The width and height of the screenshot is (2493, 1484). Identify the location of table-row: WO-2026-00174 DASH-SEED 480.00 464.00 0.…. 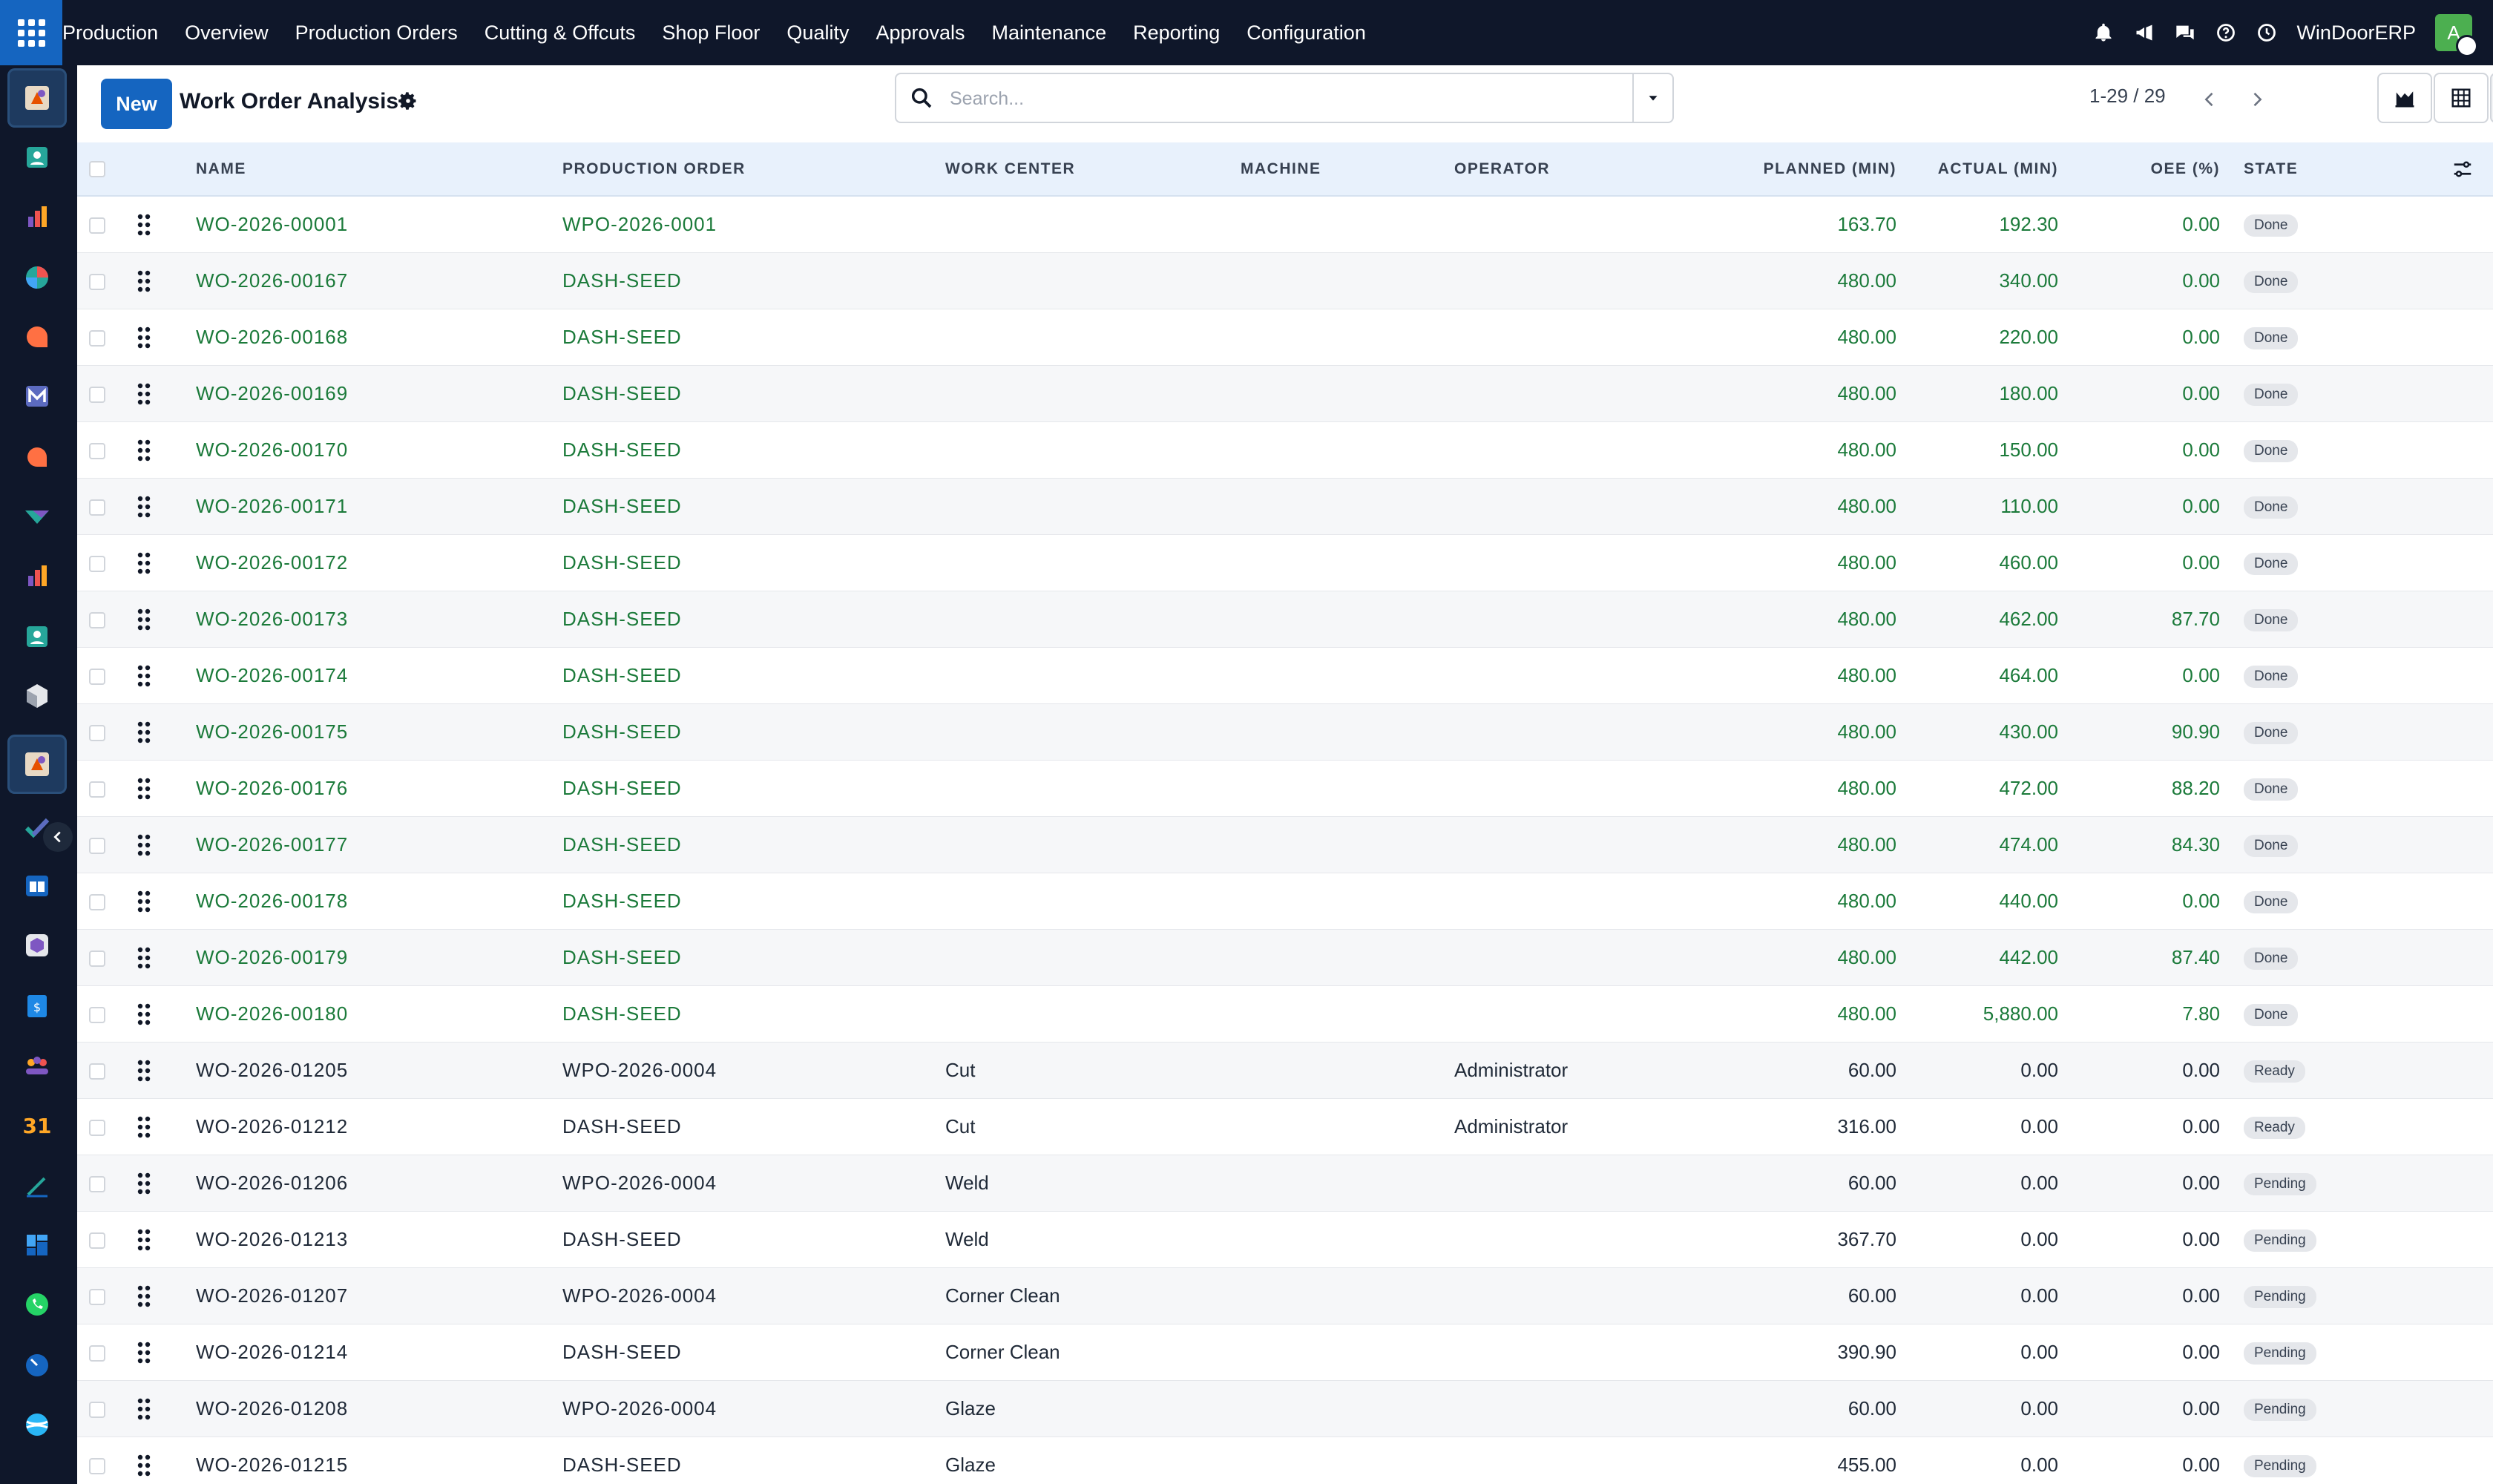
(1285, 675).